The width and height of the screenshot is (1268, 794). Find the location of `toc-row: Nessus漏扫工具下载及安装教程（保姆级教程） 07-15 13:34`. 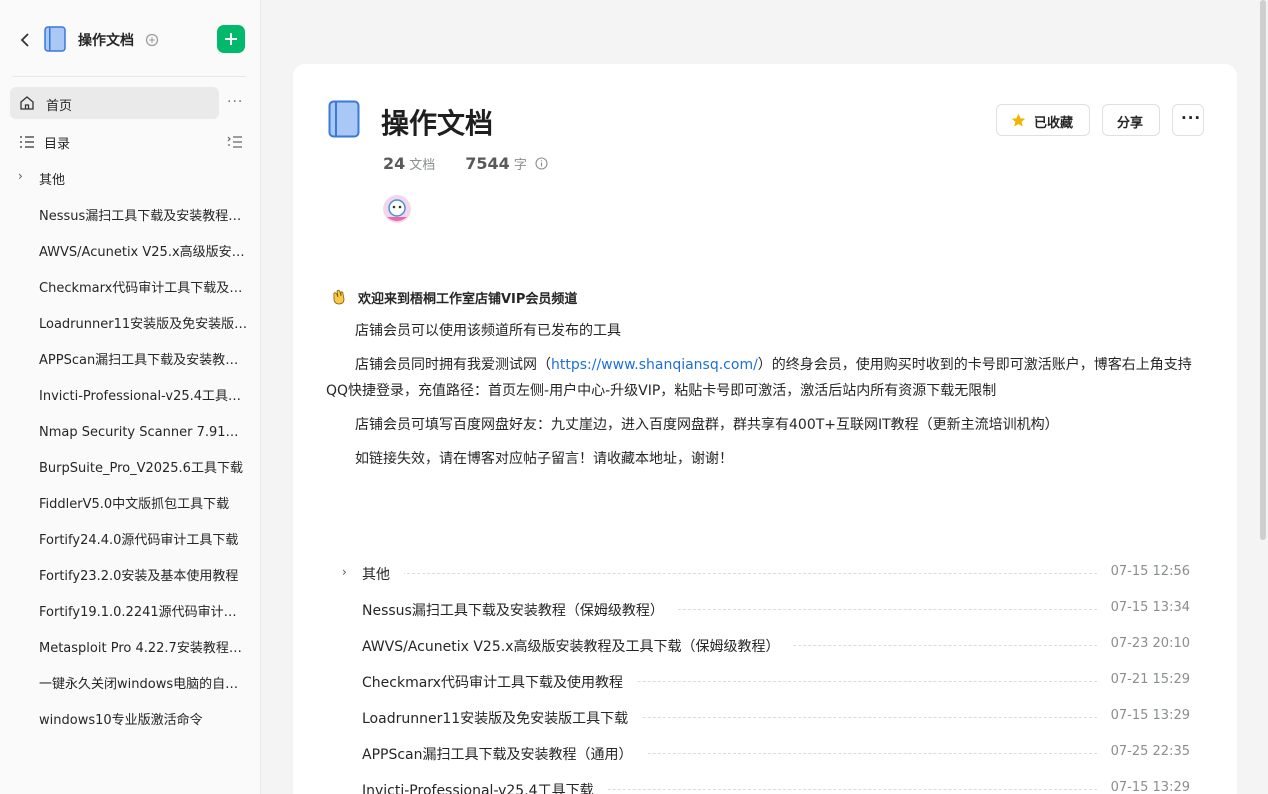

toc-row: Nessus漏扫工具下载及安装教程（保姆级教程） 07-15 13:34 is located at coordinates (764, 615).